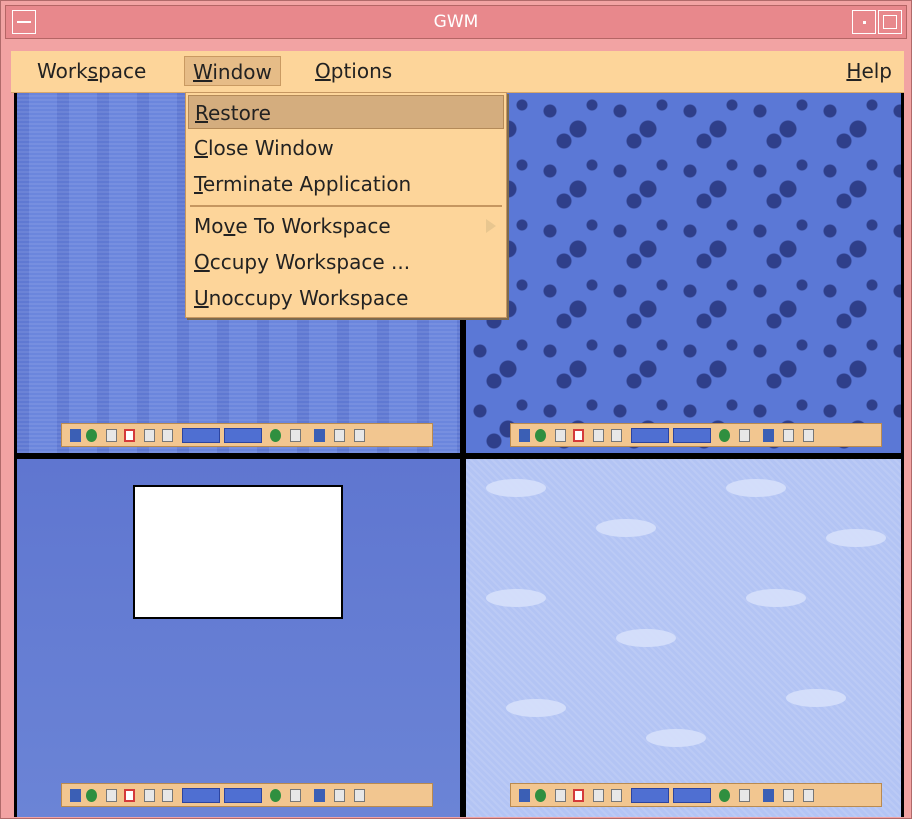 Image resolution: width=912 pixels, height=819 pixels. I want to click on menu-separator, so click(346, 206).